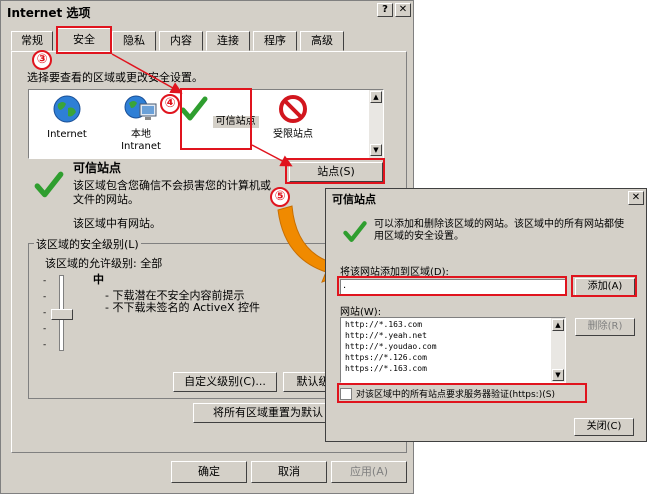 This screenshot has height=494, width=657. What do you see at coordinates (604, 427) in the screenshot?
I see `close-dialog-button: 关闭(C)` at bounding box center [604, 427].